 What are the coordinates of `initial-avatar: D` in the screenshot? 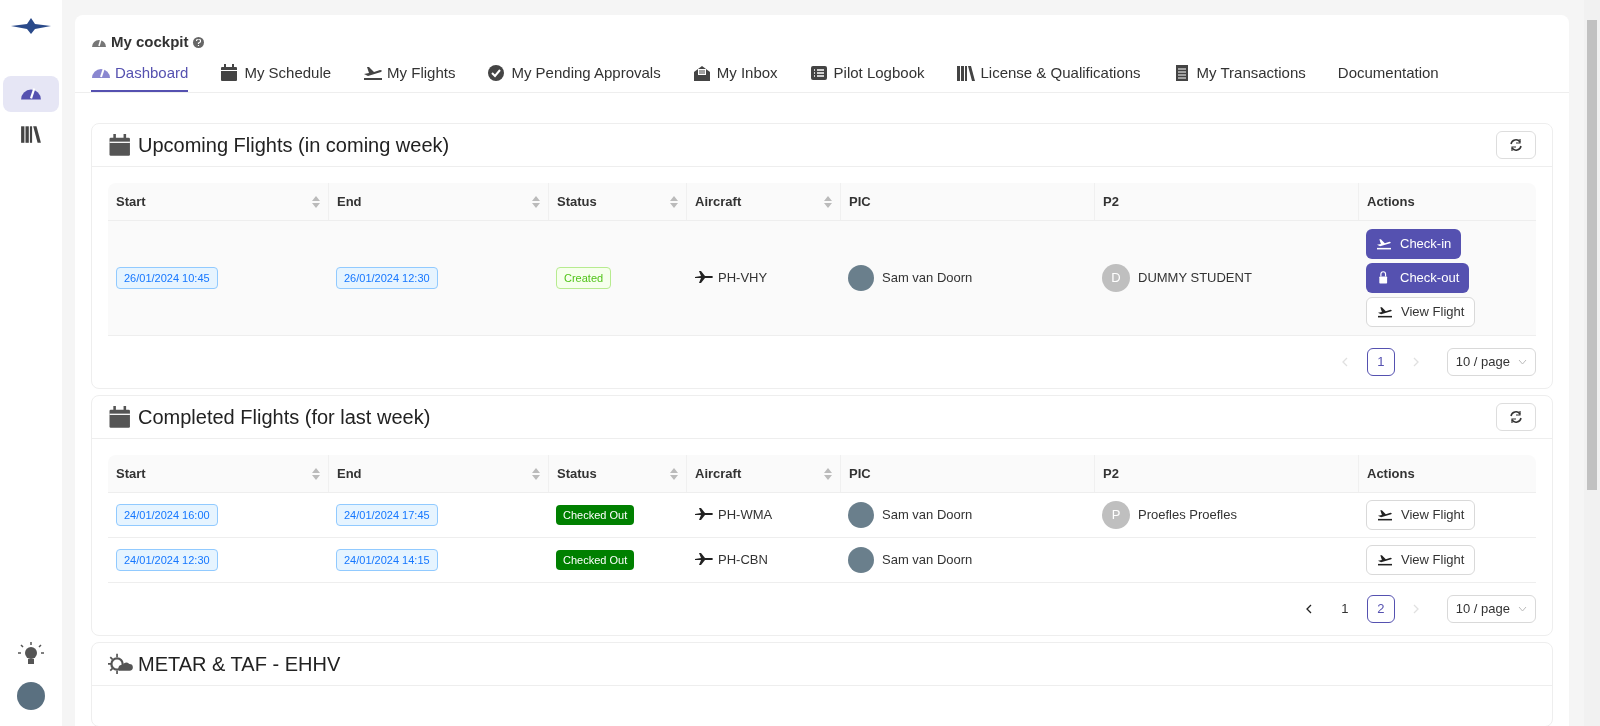 It's located at (1116, 278).